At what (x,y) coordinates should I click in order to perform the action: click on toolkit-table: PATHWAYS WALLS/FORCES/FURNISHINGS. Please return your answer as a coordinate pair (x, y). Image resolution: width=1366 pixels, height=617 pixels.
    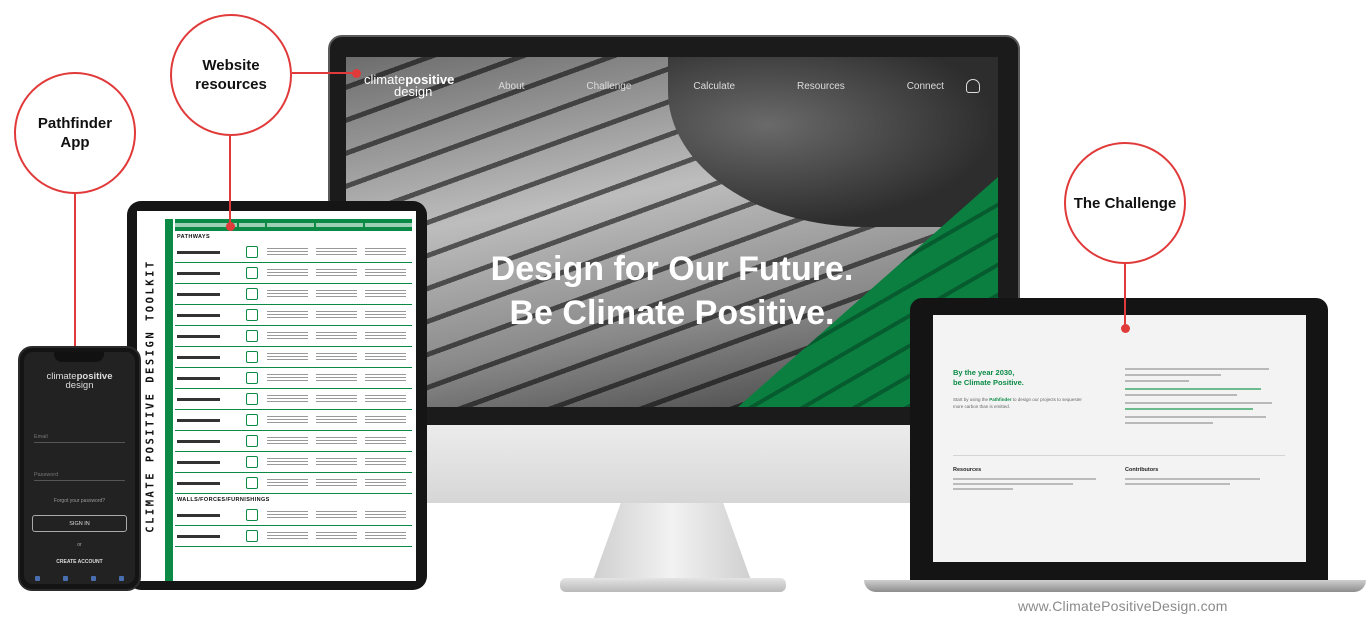
    Looking at the image, I should click on (293, 400).